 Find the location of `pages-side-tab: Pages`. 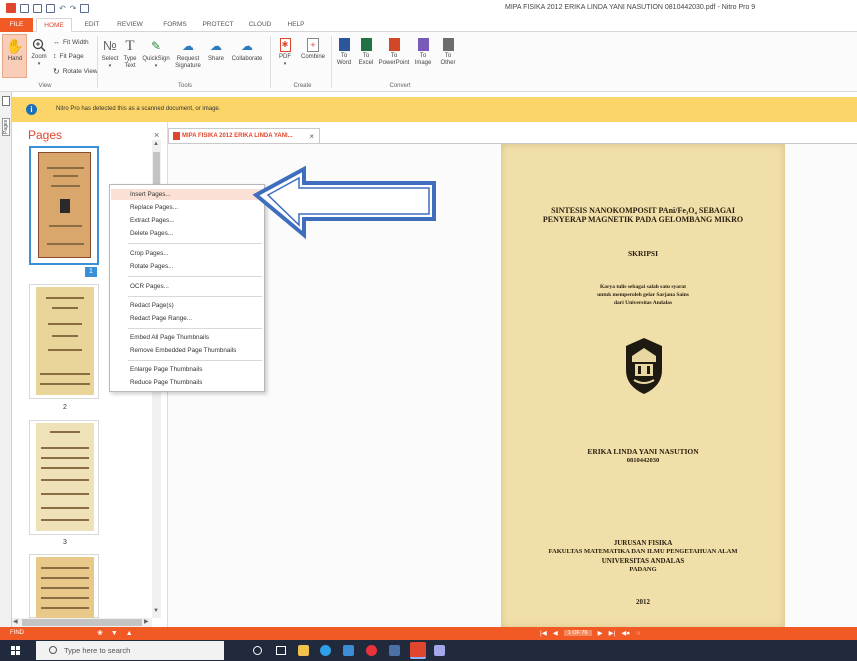

pages-side-tab: Pages is located at coordinates (6, 127).